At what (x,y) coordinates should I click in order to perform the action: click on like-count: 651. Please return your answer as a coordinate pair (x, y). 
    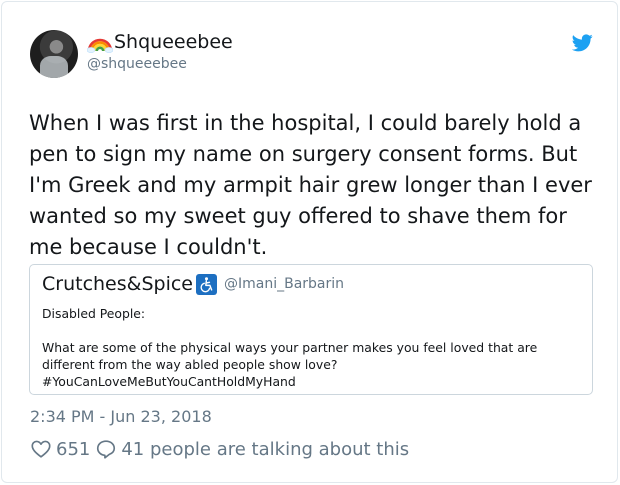
    Looking at the image, I should click on (73, 449).